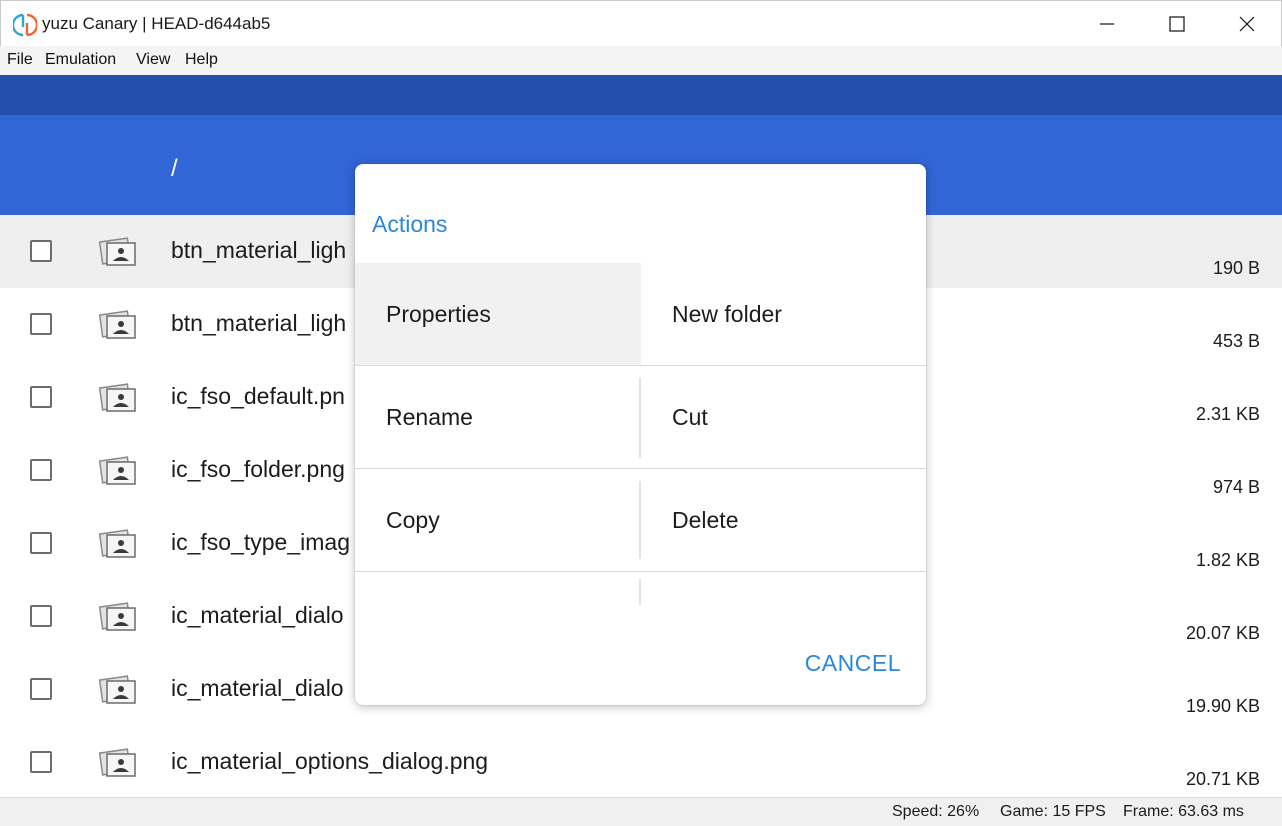 The width and height of the screenshot is (1282, 826). I want to click on file-size: 1.82 KB, so click(1227, 560).